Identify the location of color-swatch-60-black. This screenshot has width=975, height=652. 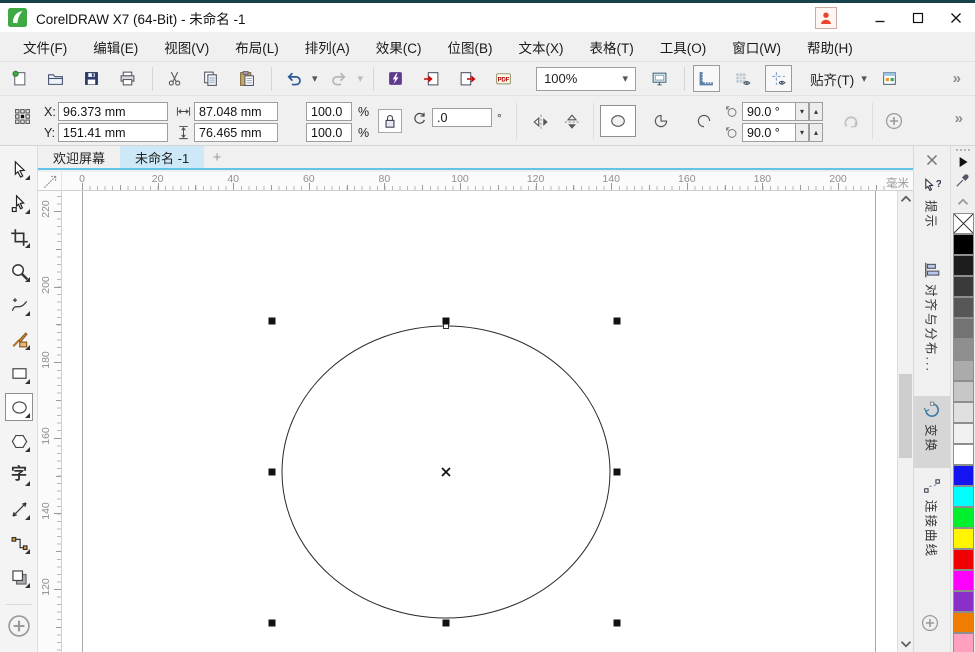
(963, 328).